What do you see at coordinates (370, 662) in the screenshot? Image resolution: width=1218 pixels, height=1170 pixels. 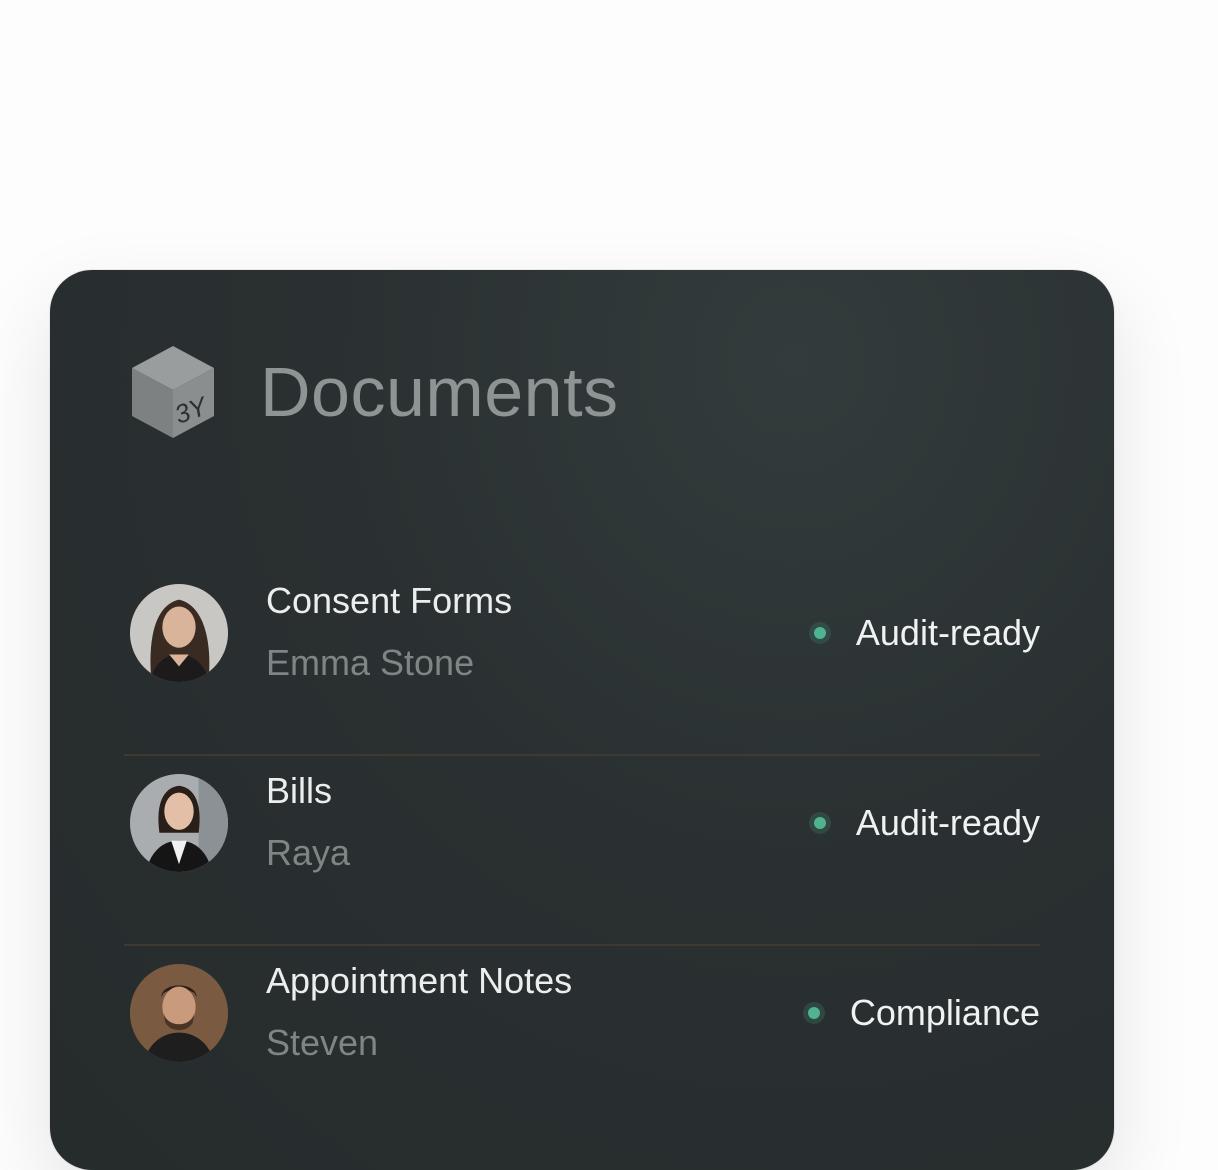 I see `document-owner: Emma Stone` at bounding box center [370, 662].